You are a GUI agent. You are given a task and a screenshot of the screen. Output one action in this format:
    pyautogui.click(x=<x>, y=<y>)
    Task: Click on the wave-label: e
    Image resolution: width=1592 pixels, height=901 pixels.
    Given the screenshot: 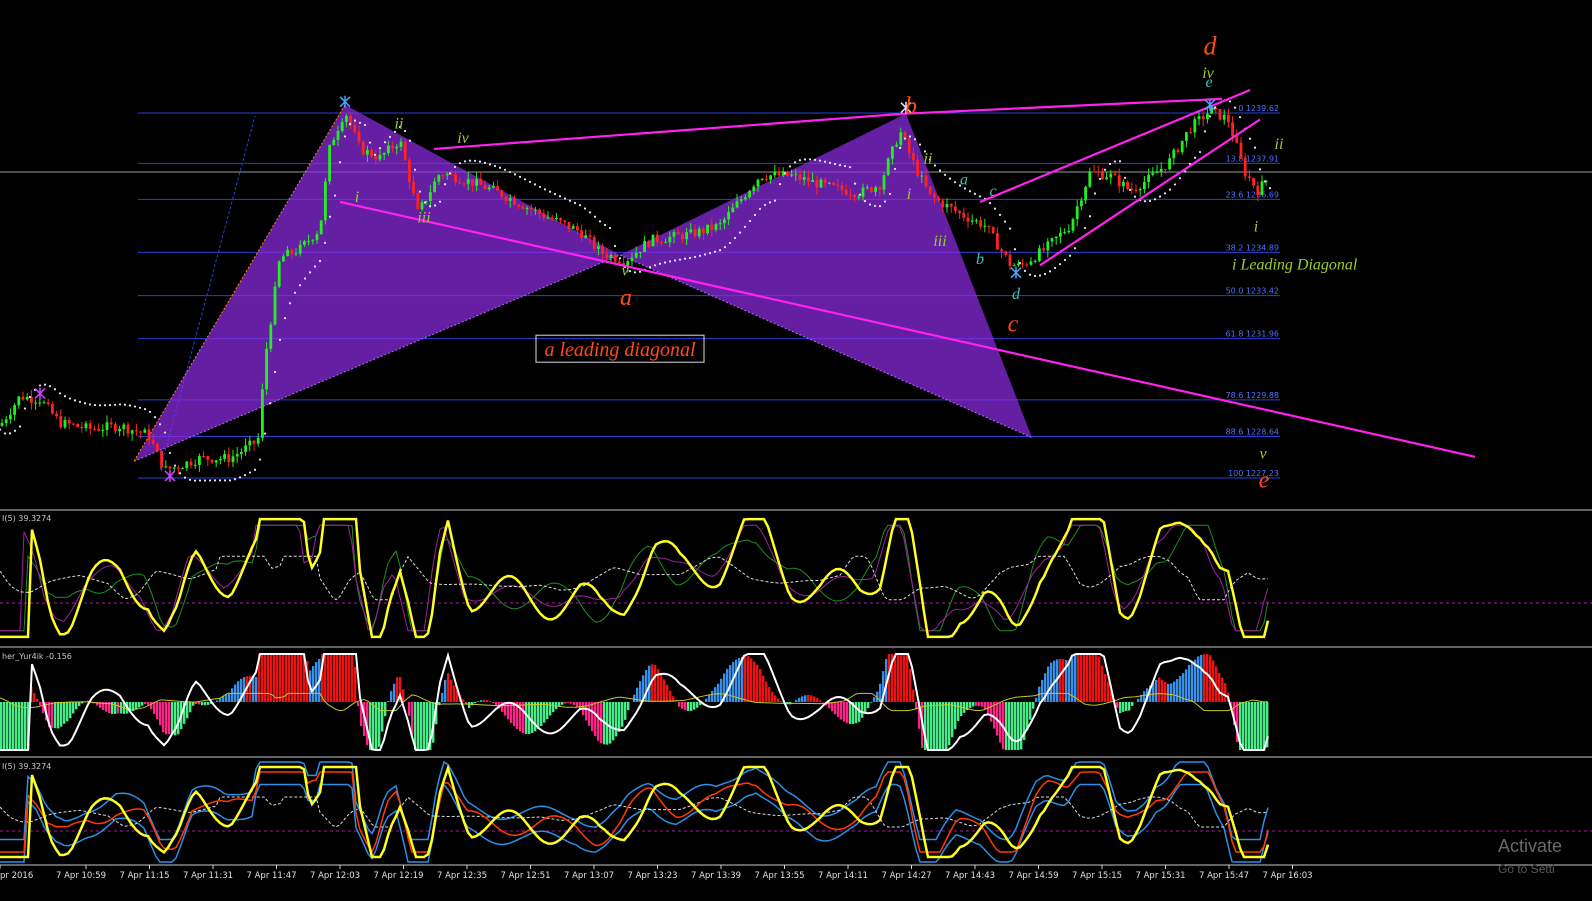 What is the action you would take?
    pyautogui.click(x=1208, y=82)
    